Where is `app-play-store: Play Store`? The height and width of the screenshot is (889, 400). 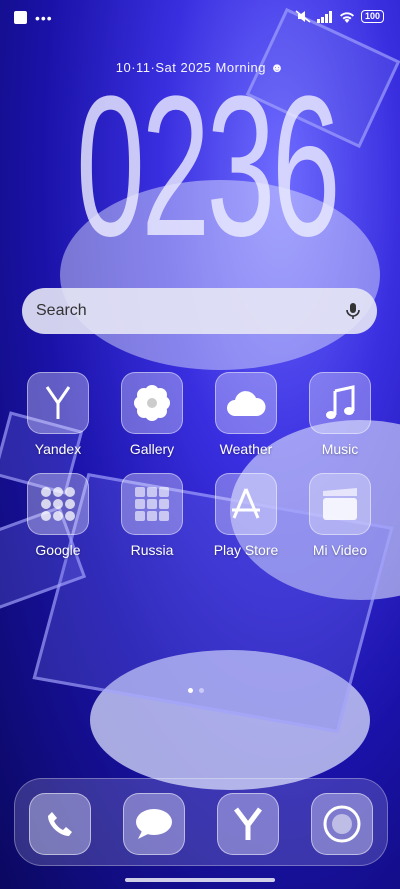 app-play-store: Play Store is located at coordinates (246, 515).